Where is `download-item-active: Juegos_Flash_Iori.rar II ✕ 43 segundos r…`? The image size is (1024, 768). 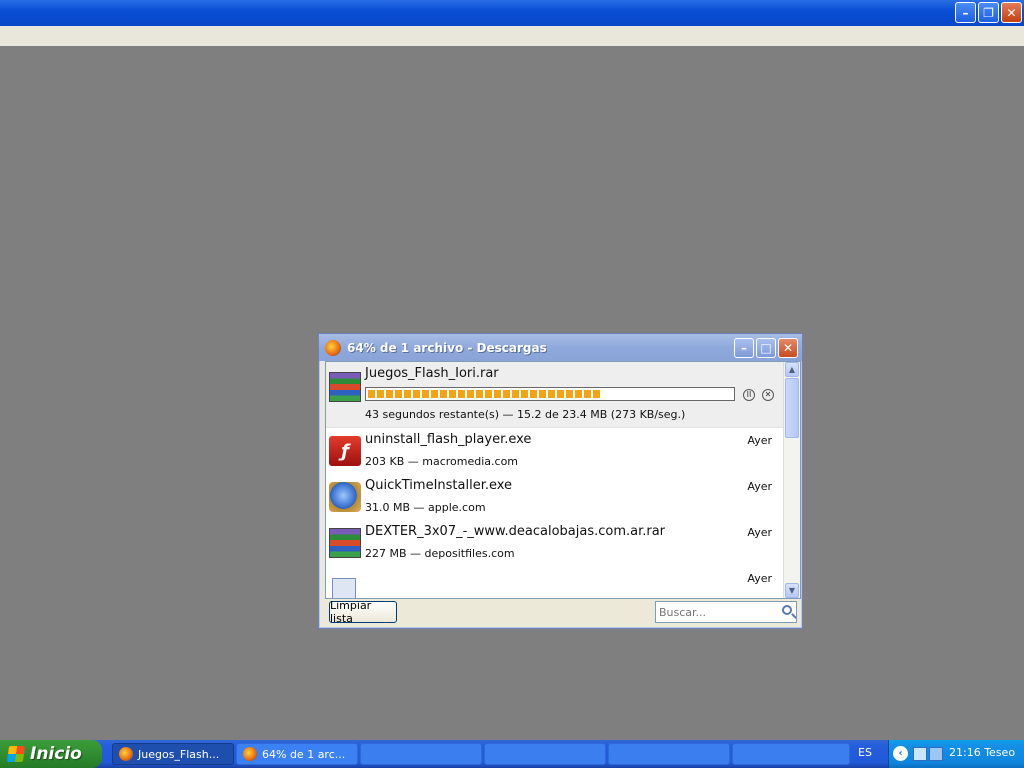
download-item-active: Juegos_Flash_Iori.rar II ✕ 43 segundos r… is located at coordinates (555, 395).